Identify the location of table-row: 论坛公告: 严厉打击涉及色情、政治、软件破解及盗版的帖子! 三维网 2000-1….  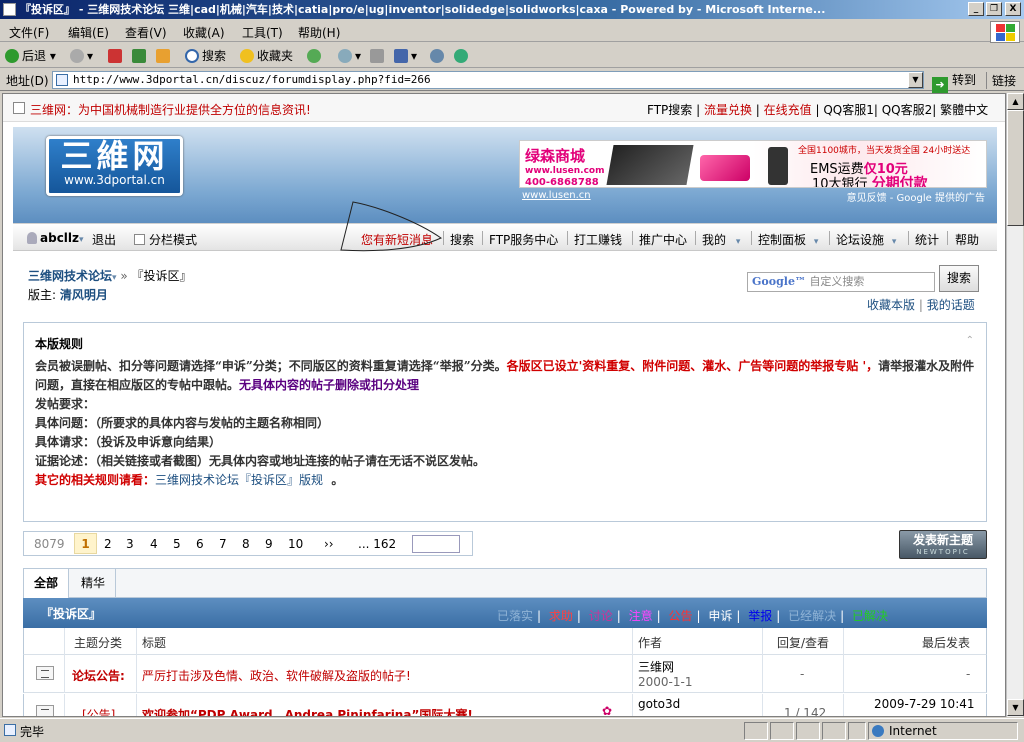
(505, 674).